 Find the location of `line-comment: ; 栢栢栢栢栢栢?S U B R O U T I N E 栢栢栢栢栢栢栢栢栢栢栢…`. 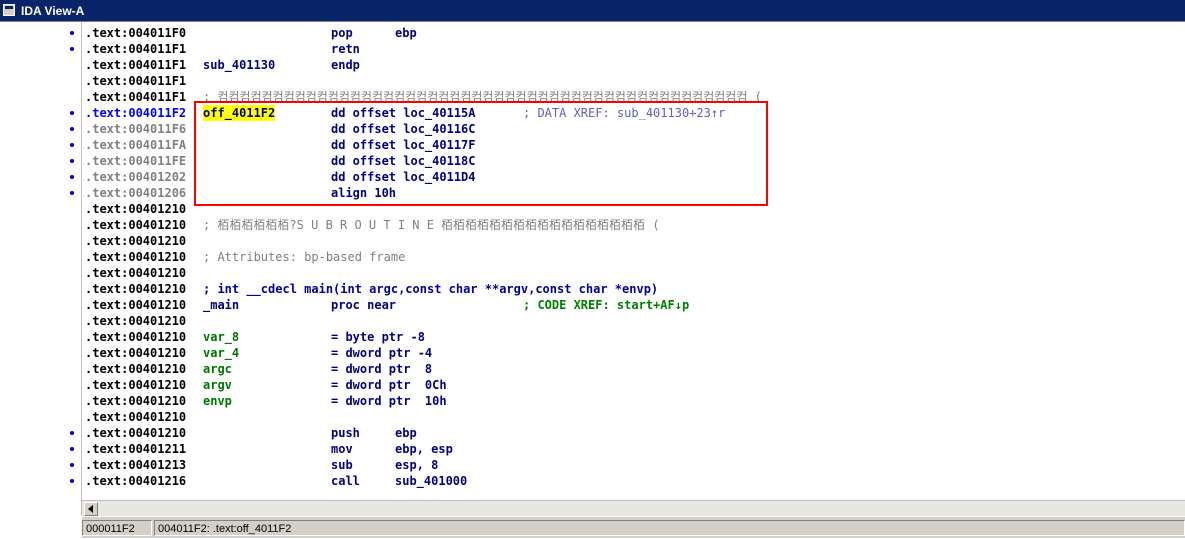

line-comment: ; 栢栢栢栢栢栢?S U B R O U T I N E 栢栢栢栢栢栢栢栢栢栢栢… is located at coordinates (431, 225).